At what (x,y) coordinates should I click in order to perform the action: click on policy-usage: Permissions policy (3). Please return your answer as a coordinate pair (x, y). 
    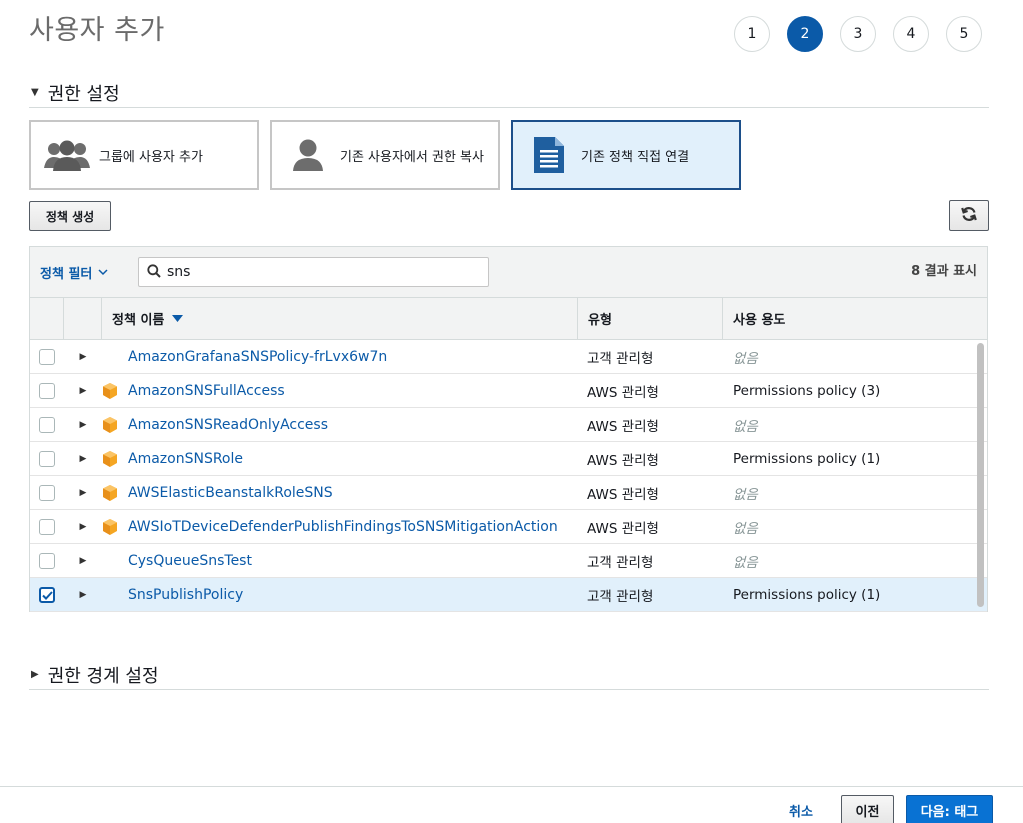
    Looking at the image, I should click on (807, 390).